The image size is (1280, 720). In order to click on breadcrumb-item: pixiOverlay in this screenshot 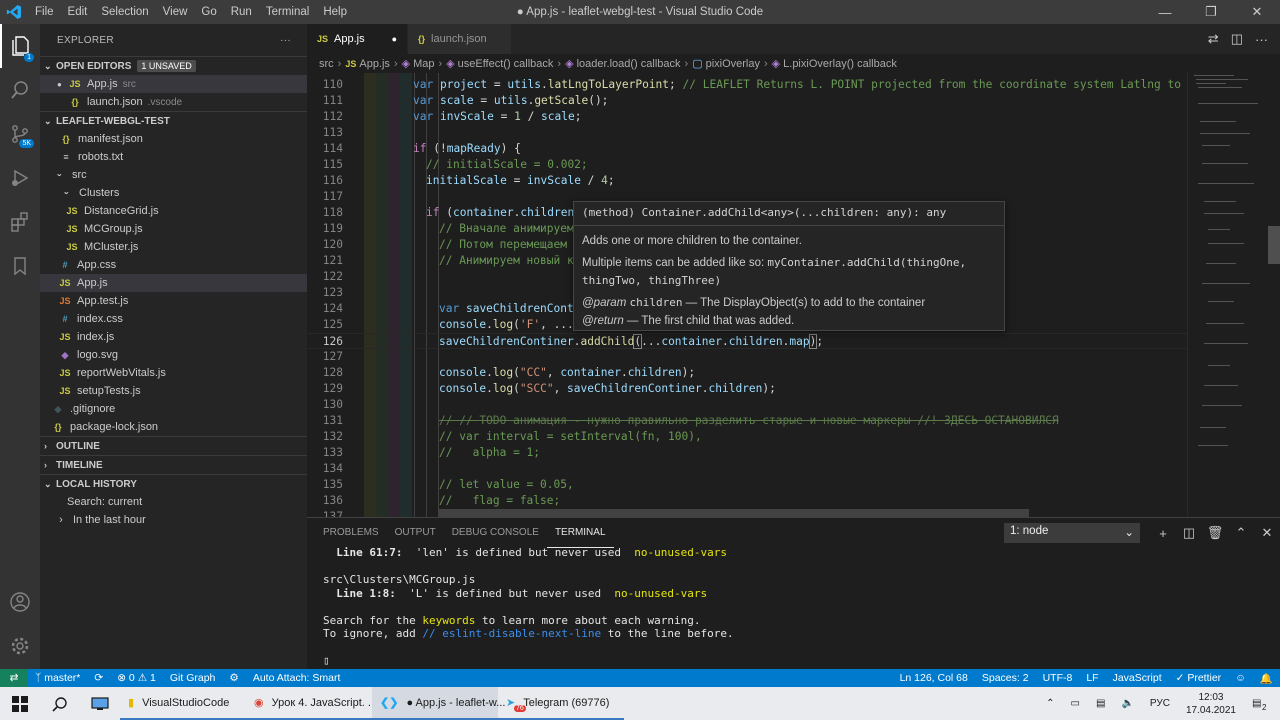, I will do `click(733, 64)`.